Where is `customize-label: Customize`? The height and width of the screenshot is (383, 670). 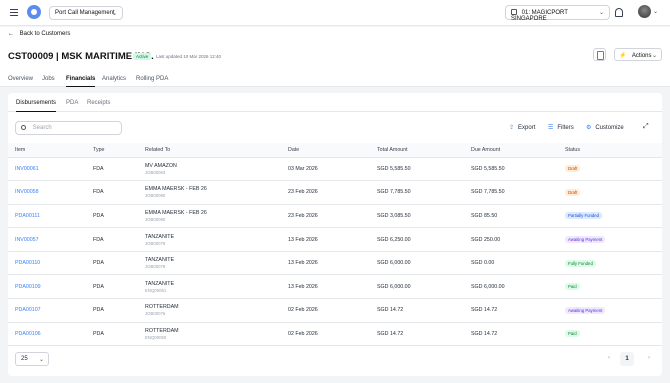 customize-label: Customize is located at coordinates (609, 128).